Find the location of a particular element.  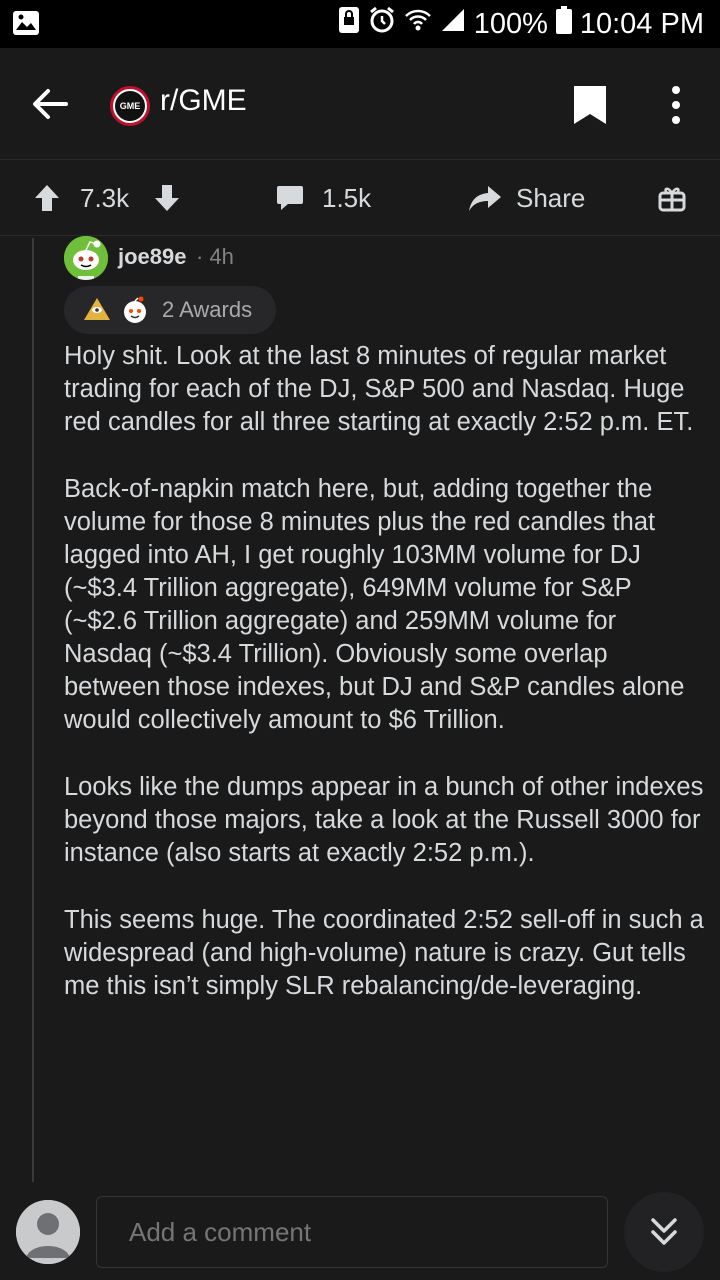

downvote-button is located at coordinates (167, 198).